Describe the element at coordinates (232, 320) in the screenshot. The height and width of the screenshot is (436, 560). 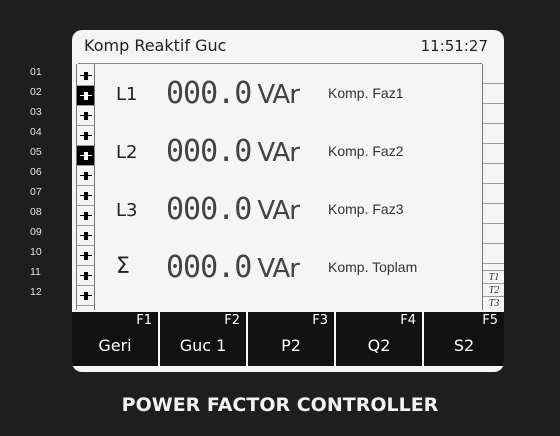
I see `fkey-code: F2` at that location.